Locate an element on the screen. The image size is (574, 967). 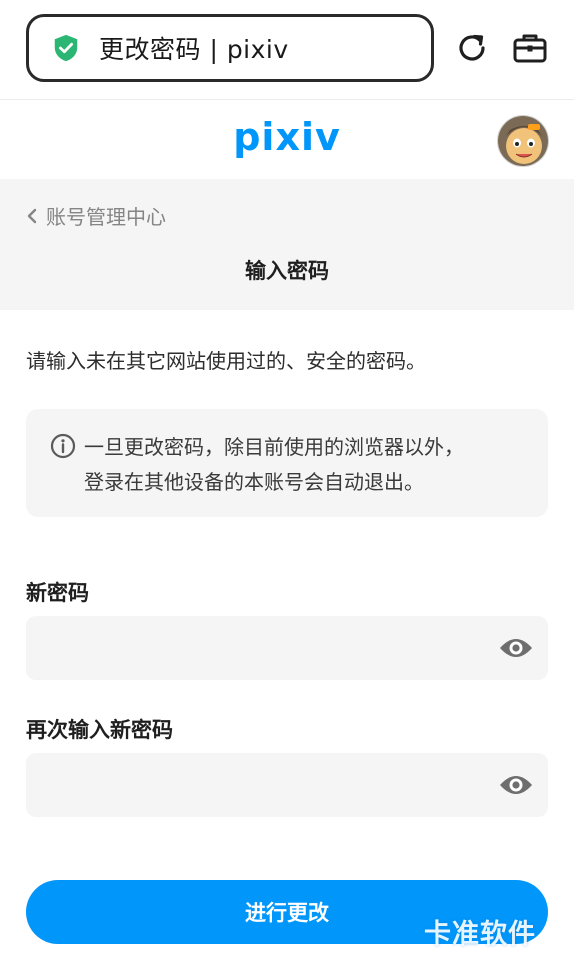
back-to-account-center-link: 账号管理中心 is located at coordinates (96, 215).